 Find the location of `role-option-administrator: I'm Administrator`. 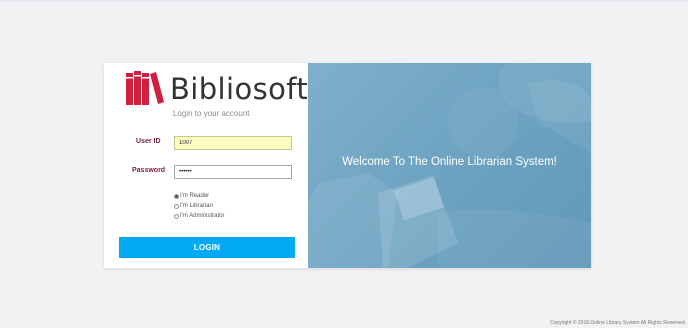

role-option-administrator: I'm Administrator is located at coordinates (199, 216).